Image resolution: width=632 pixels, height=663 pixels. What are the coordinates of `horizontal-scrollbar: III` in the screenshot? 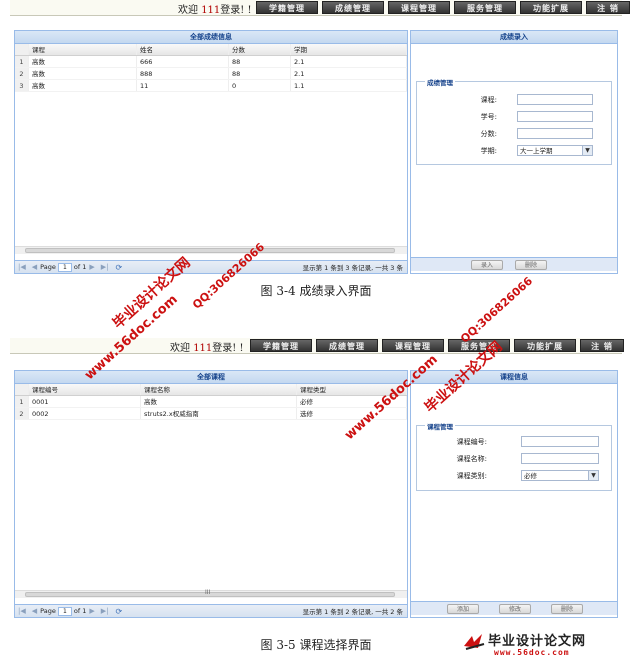 It's located at (211, 593).